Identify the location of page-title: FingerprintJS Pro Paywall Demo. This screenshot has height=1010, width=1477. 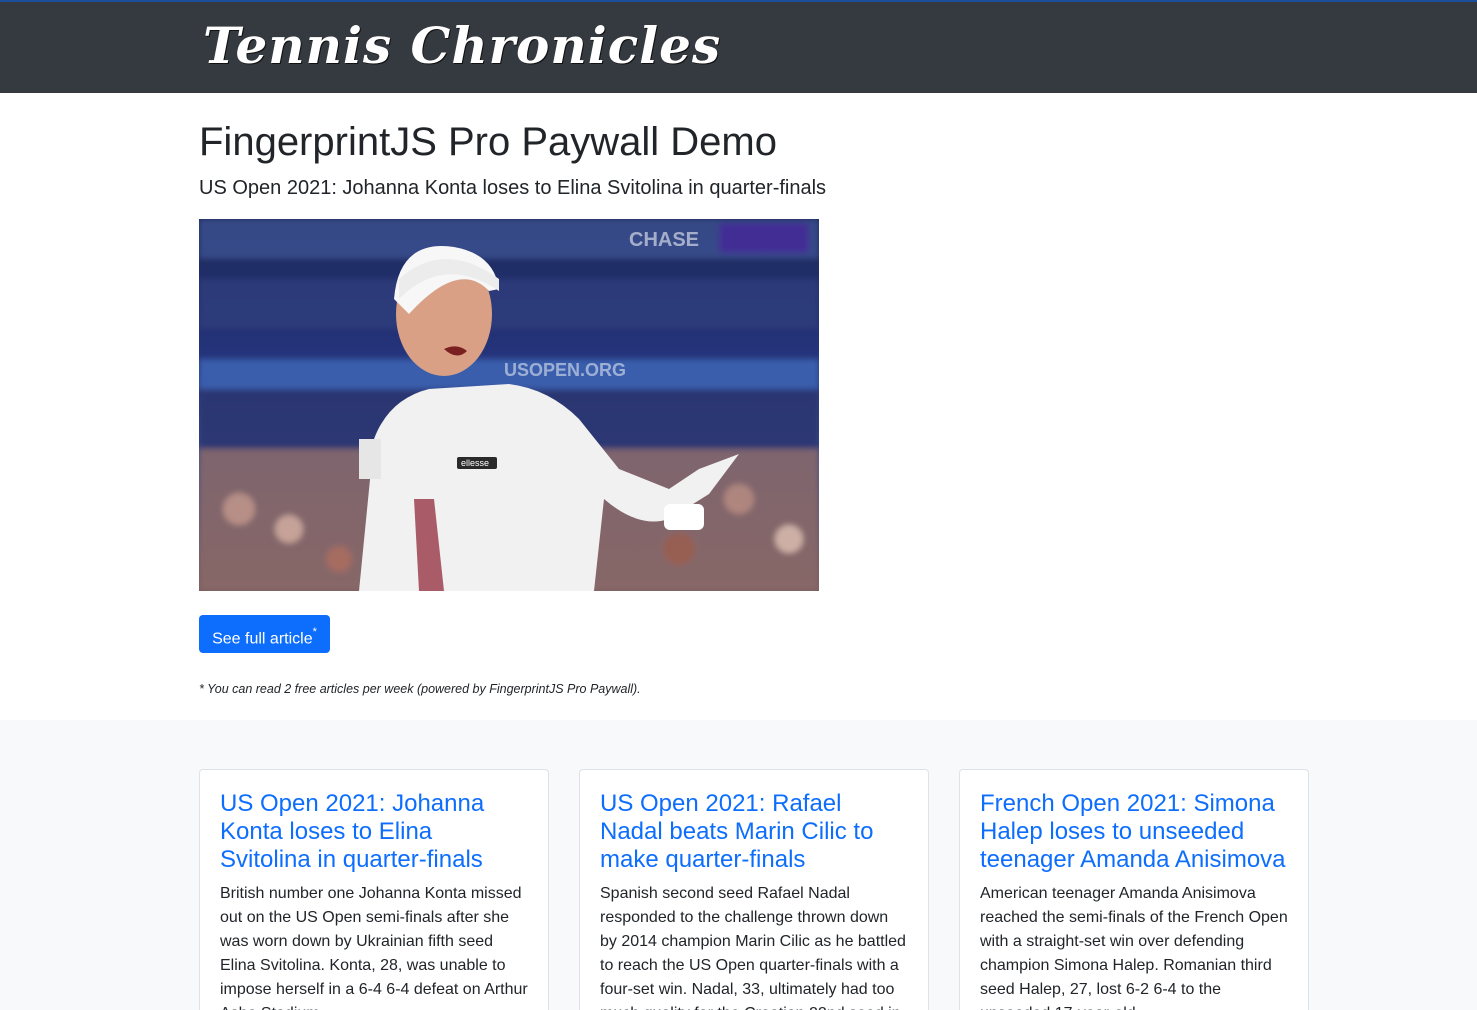
(488, 142).